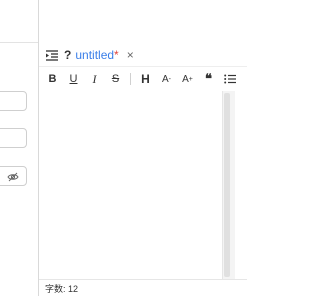 The width and height of the screenshot is (320, 296). What do you see at coordinates (145, 79) in the screenshot?
I see `heading-button: H` at bounding box center [145, 79].